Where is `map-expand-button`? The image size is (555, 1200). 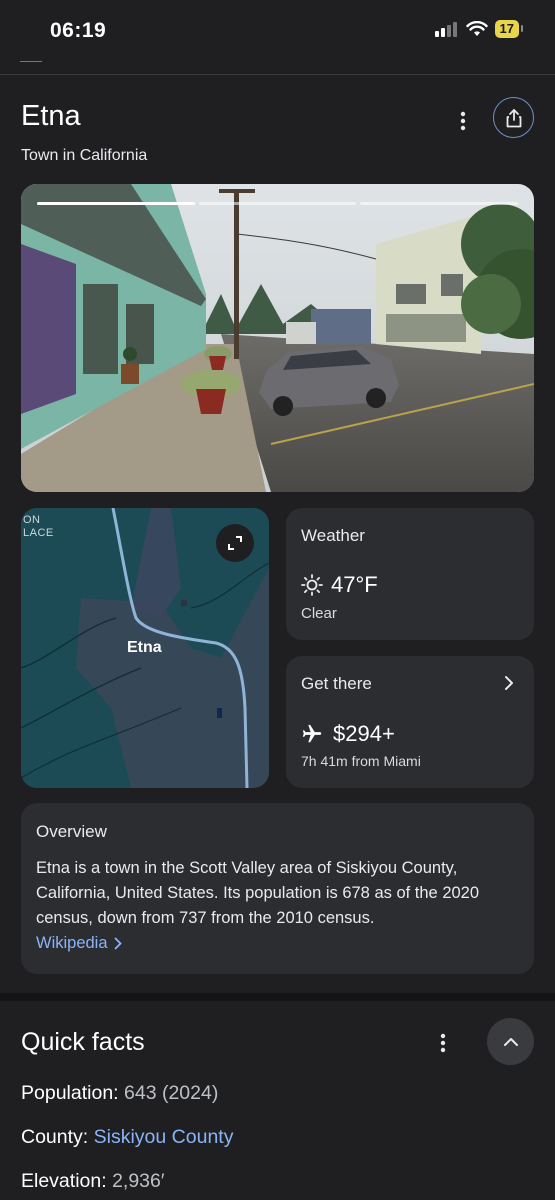 map-expand-button is located at coordinates (235, 543).